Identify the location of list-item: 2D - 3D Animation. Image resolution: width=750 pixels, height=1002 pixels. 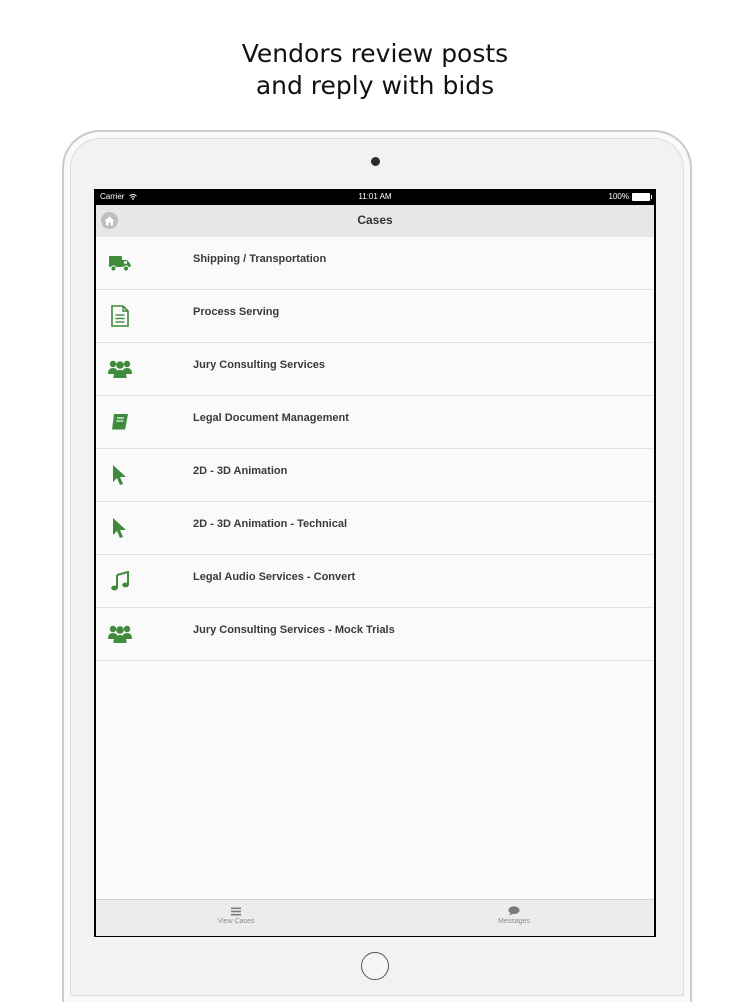
(375, 475).